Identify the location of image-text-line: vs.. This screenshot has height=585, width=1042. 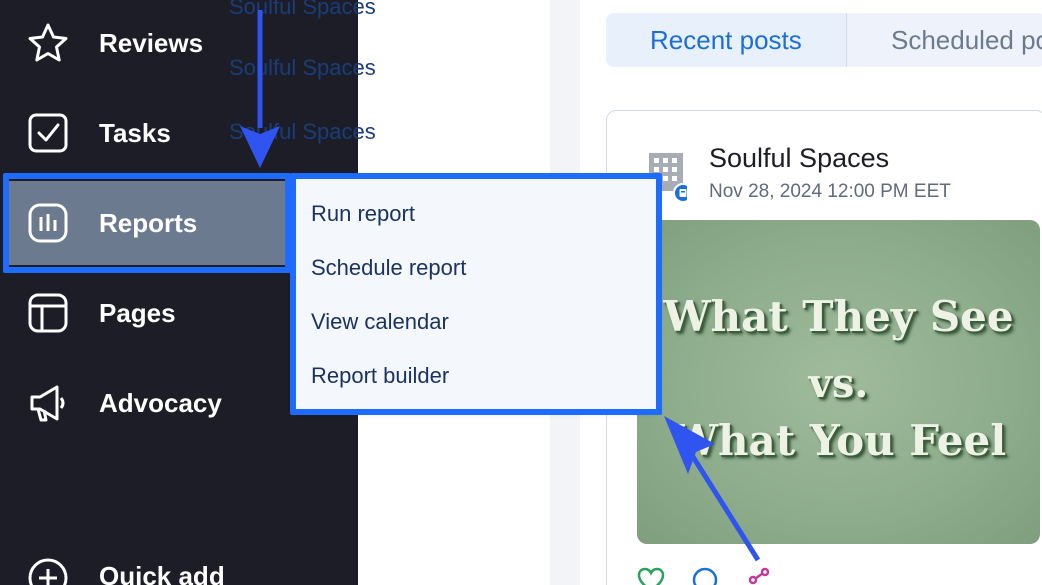
(838, 383).